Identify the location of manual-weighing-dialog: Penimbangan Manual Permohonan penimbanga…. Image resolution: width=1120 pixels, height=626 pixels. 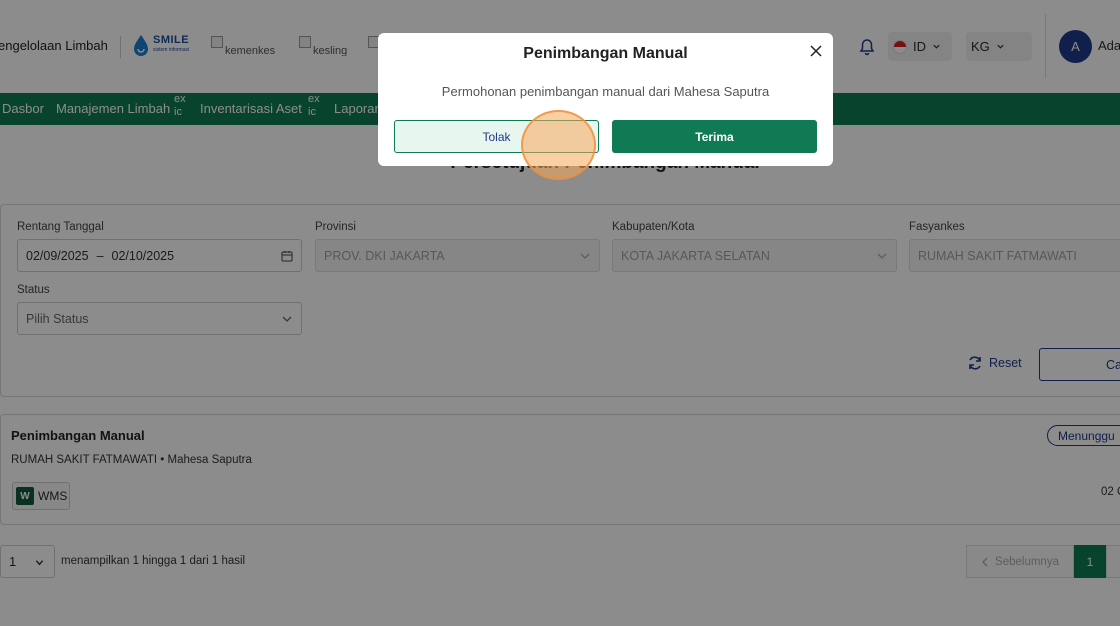
(605, 99).